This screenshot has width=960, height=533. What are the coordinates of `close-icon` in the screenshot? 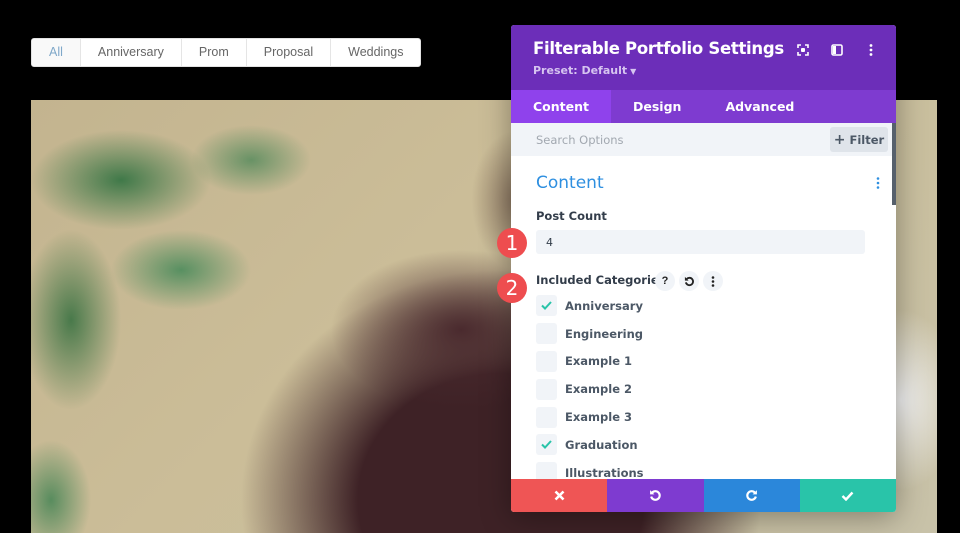 It's located at (559, 495).